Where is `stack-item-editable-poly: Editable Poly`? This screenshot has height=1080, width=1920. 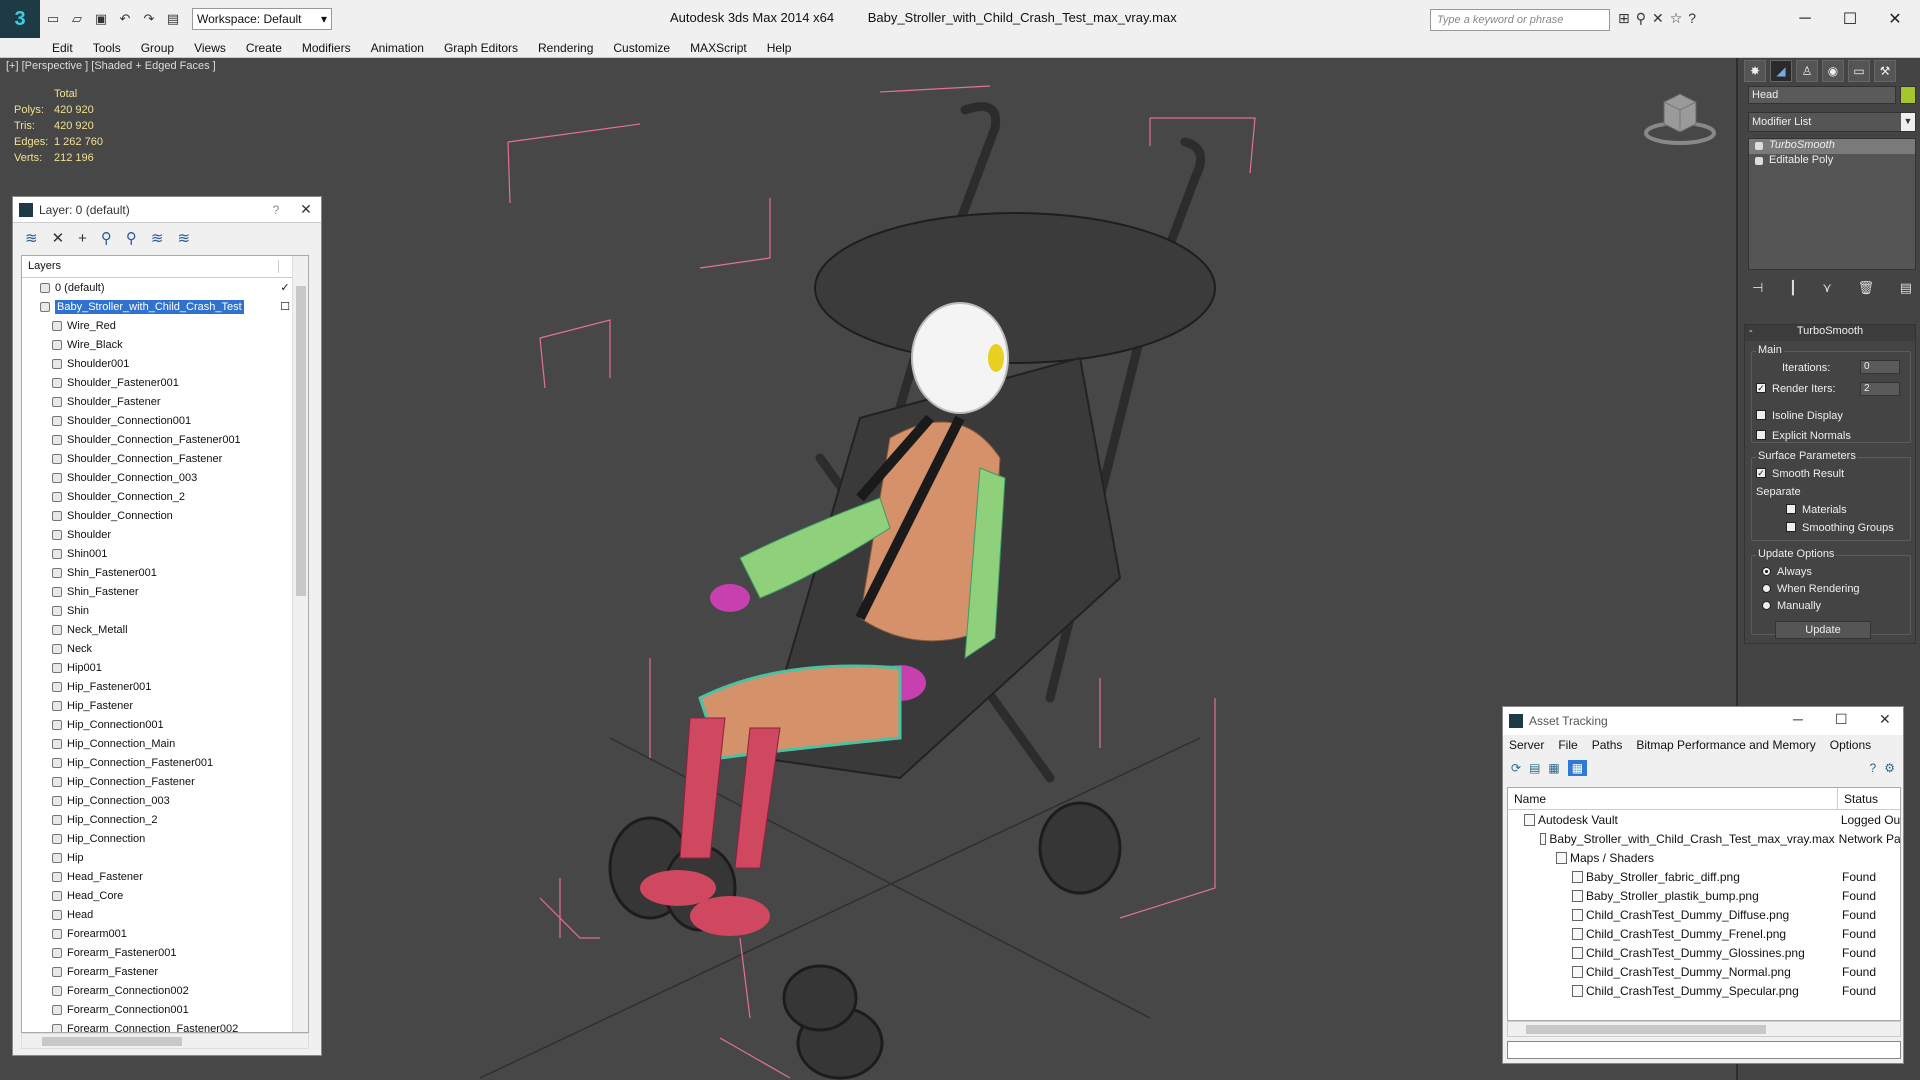
stack-item-editable-poly: Editable Poly is located at coordinates (1832, 161).